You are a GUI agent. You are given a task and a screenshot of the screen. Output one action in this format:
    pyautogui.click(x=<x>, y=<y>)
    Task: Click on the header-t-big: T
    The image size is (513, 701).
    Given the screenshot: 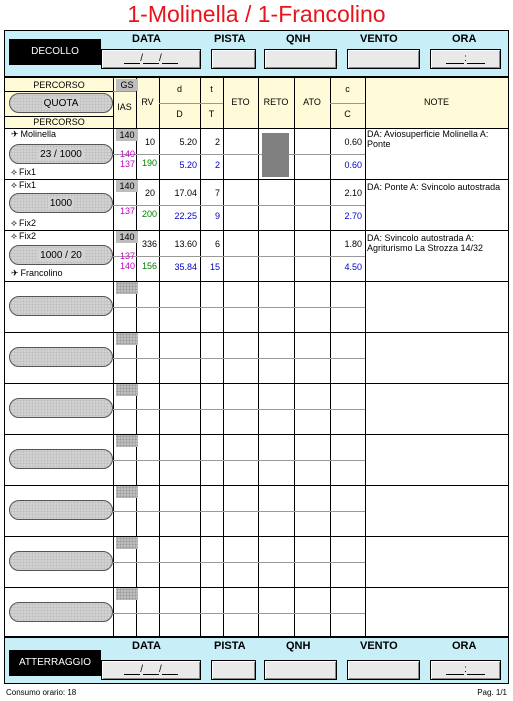 What is the action you would take?
    pyautogui.click(x=211, y=114)
    